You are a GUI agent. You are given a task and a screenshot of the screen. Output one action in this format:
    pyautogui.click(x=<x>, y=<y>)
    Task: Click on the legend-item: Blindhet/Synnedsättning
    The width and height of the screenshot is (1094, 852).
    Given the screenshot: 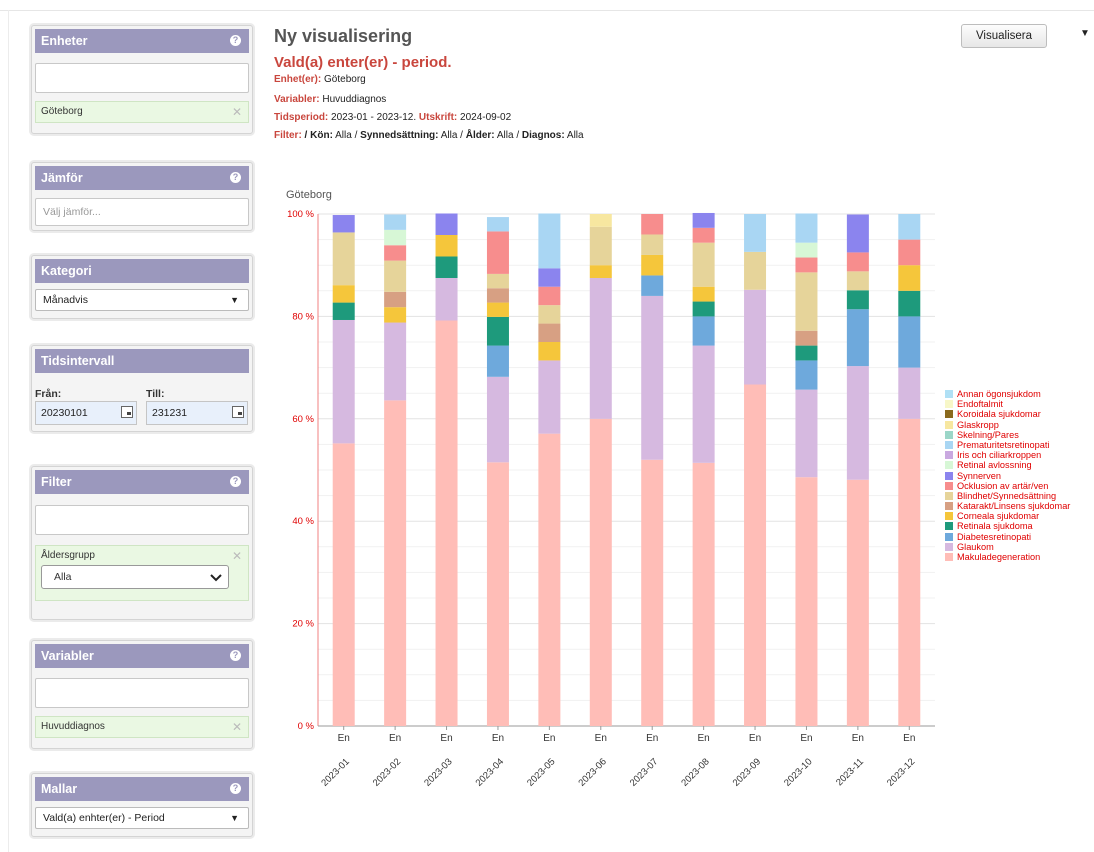 What is the action you would take?
    pyautogui.click(x=1007, y=496)
    